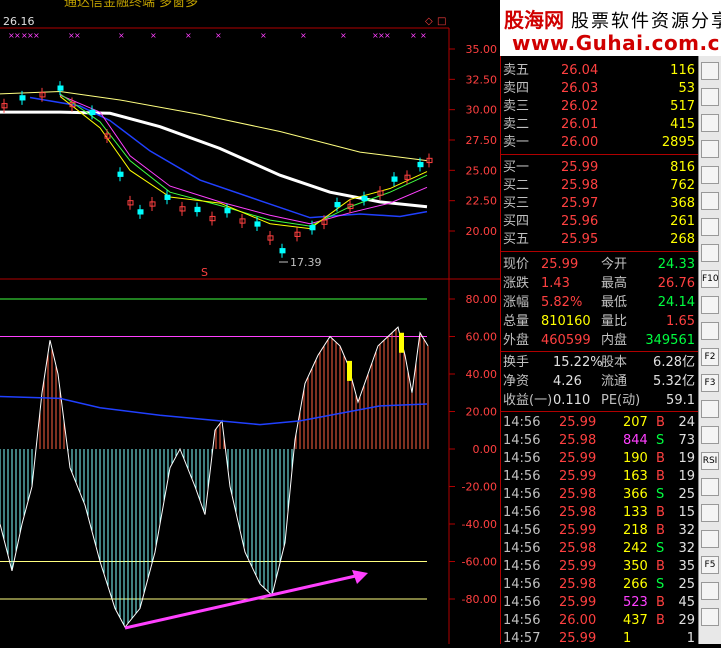 The height and width of the screenshot is (648, 721). Describe the element at coordinates (635, 530) in the screenshot. I see `tick-volume: 218` at that location.